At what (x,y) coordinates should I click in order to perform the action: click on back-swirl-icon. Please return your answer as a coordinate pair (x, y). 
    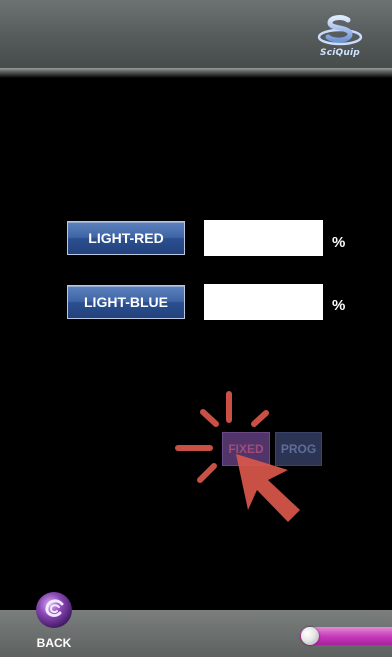
    Looking at the image, I should click on (54, 610).